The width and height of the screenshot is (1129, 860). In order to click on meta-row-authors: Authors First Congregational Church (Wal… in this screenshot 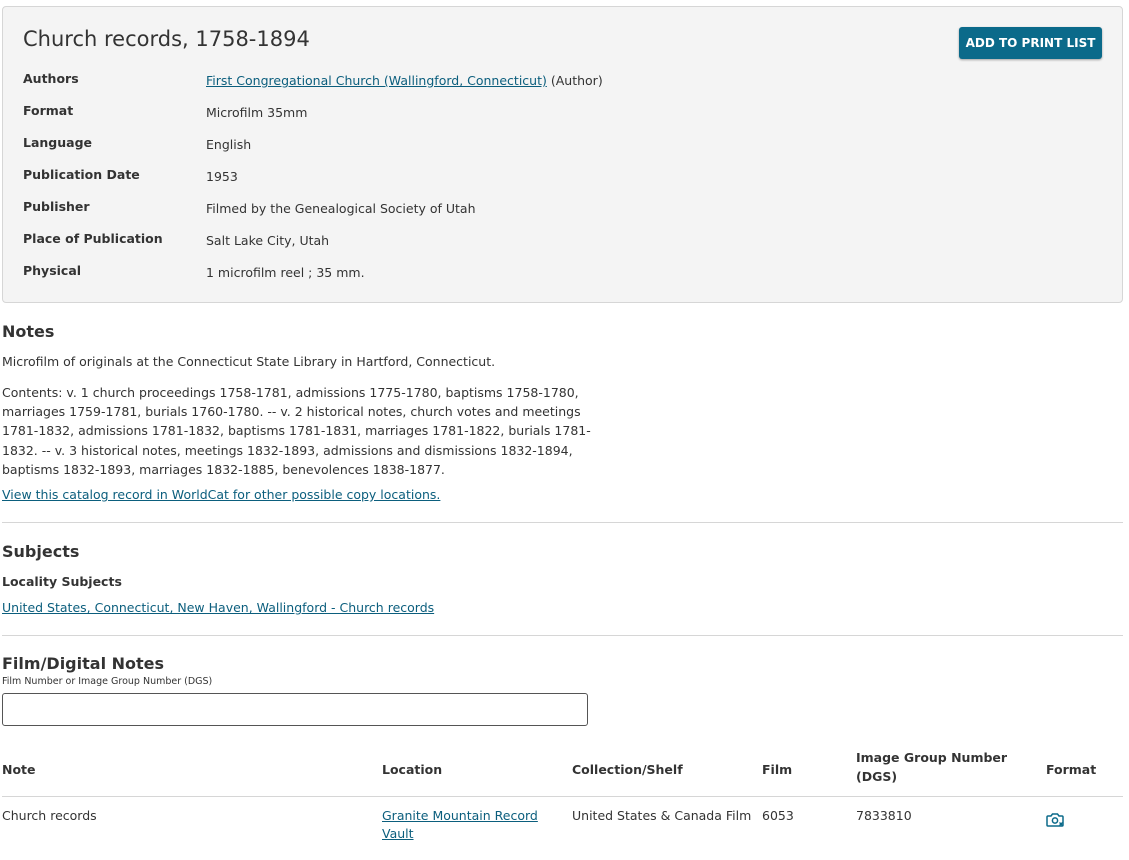, I will do `click(563, 83)`.